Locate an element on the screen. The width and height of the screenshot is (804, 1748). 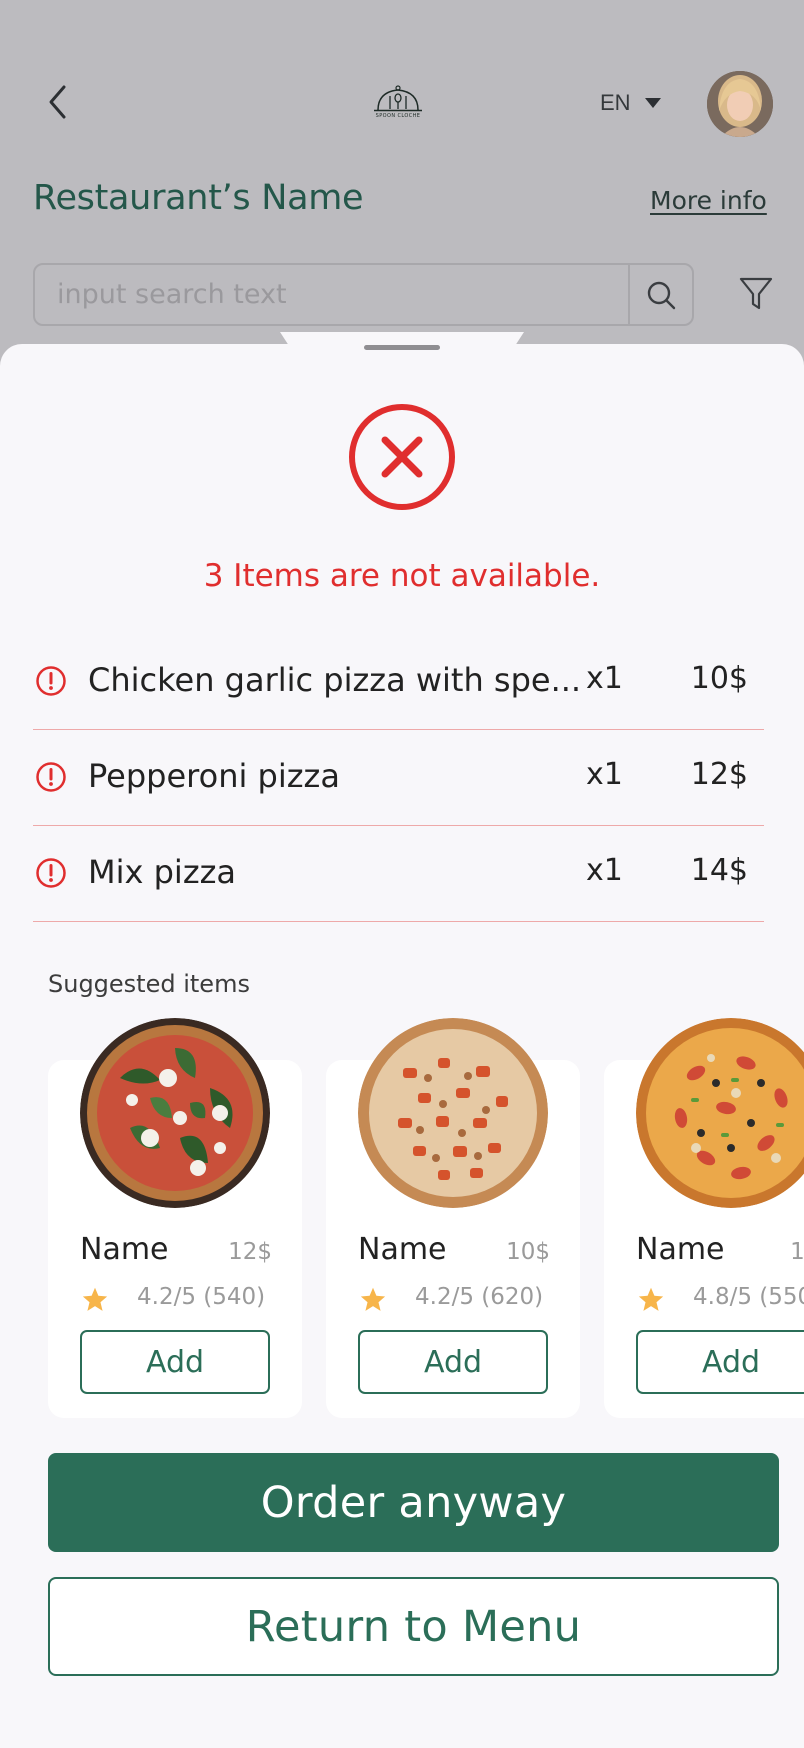
search-bar is located at coordinates (363, 294).